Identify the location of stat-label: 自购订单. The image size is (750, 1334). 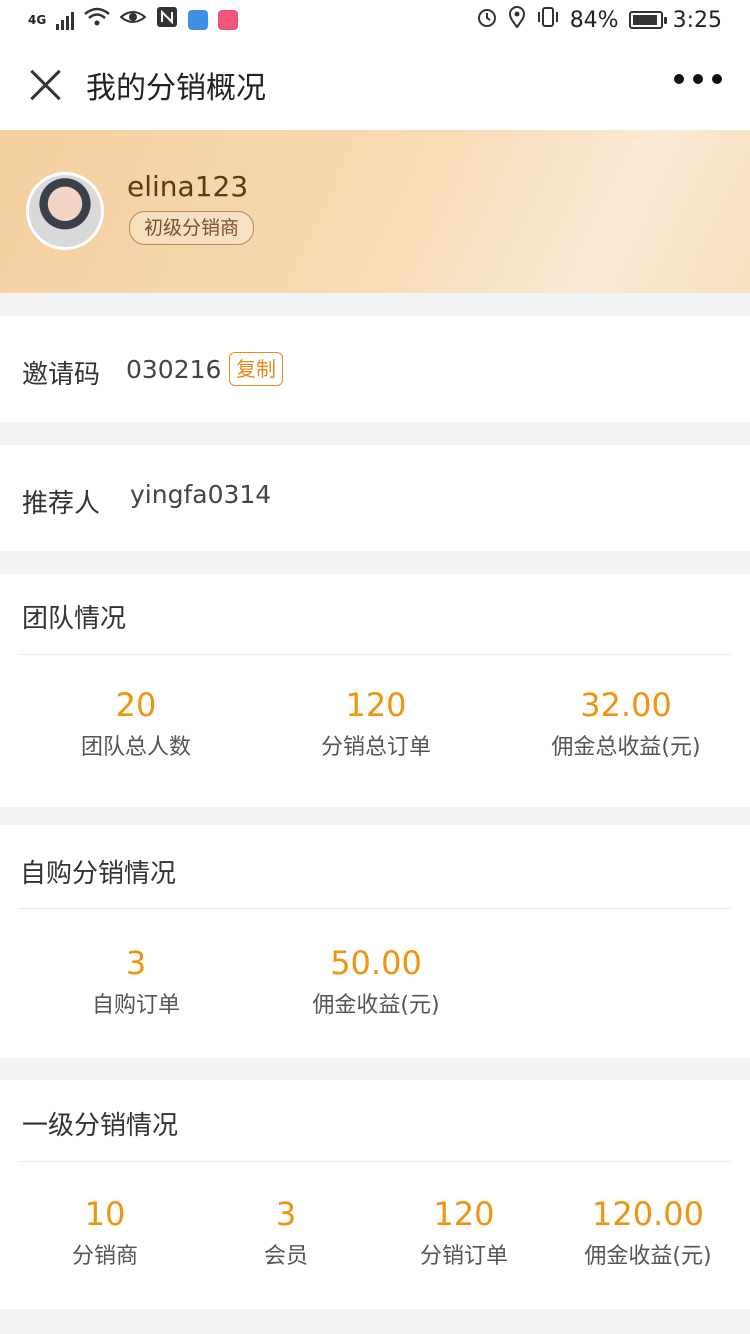
(135, 1005).